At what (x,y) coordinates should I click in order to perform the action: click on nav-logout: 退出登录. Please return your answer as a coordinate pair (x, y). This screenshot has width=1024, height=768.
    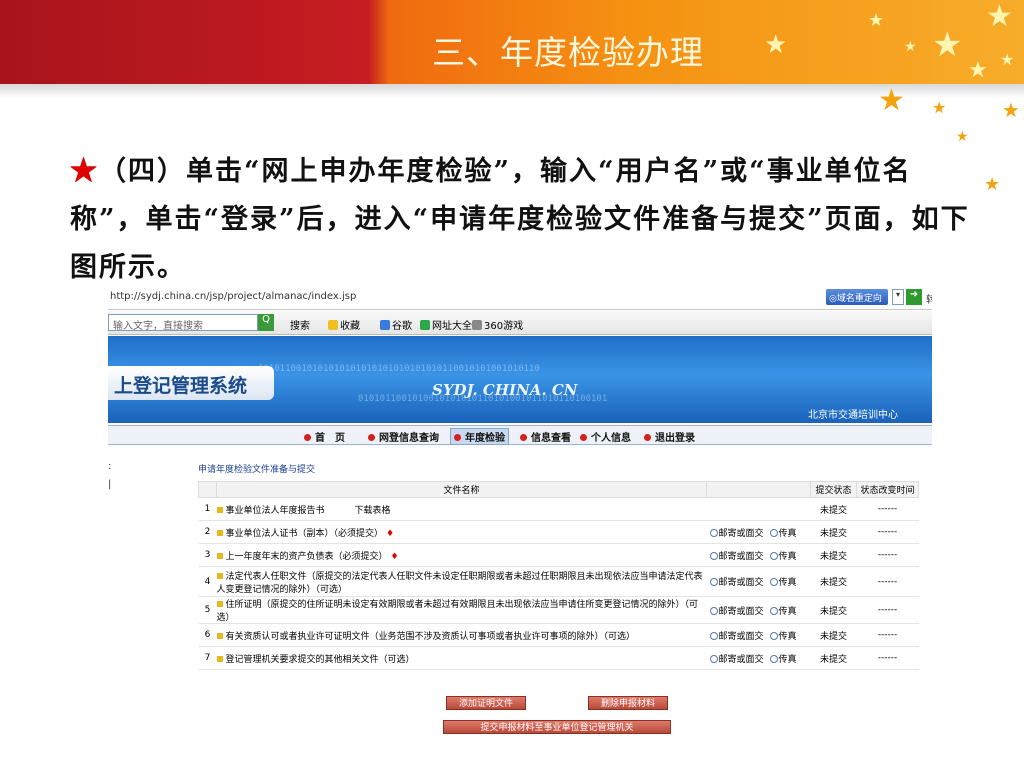
    Looking at the image, I should click on (669, 436).